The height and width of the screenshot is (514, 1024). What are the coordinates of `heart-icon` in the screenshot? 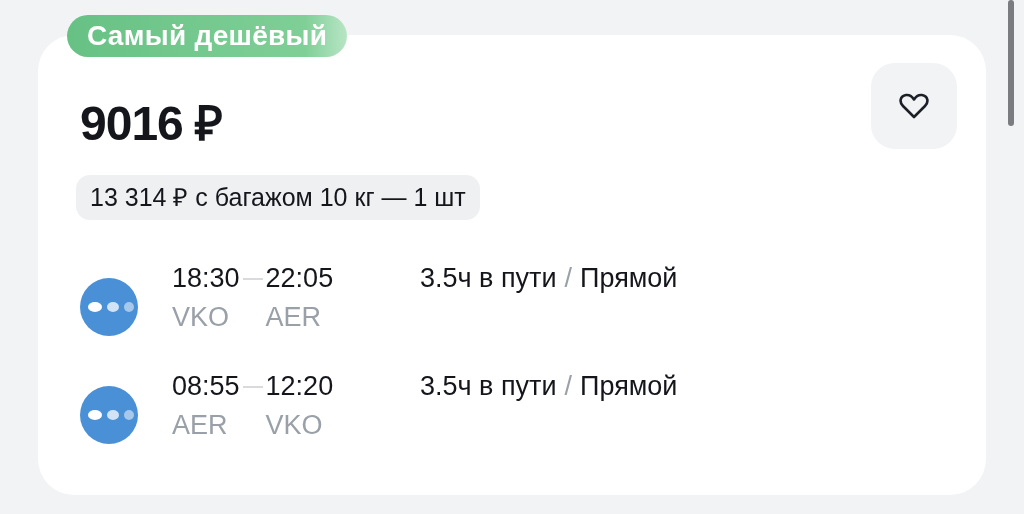 It's located at (914, 106).